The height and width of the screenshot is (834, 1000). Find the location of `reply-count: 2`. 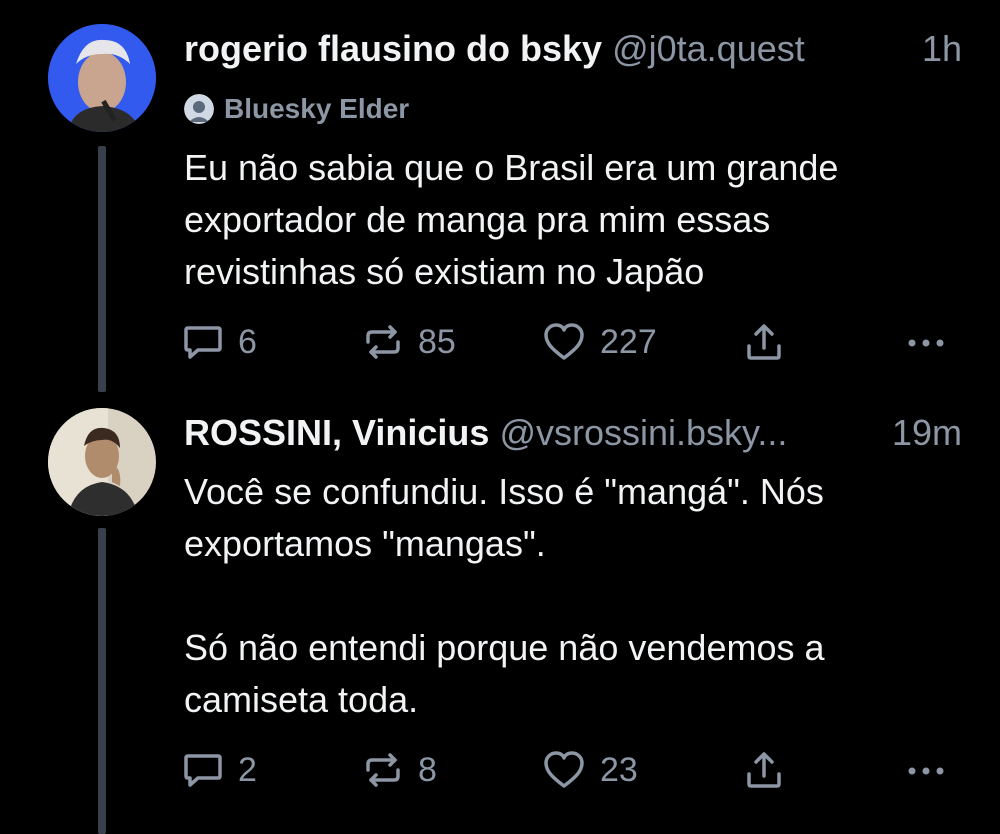

reply-count: 2 is located at coordinates (247, 769).